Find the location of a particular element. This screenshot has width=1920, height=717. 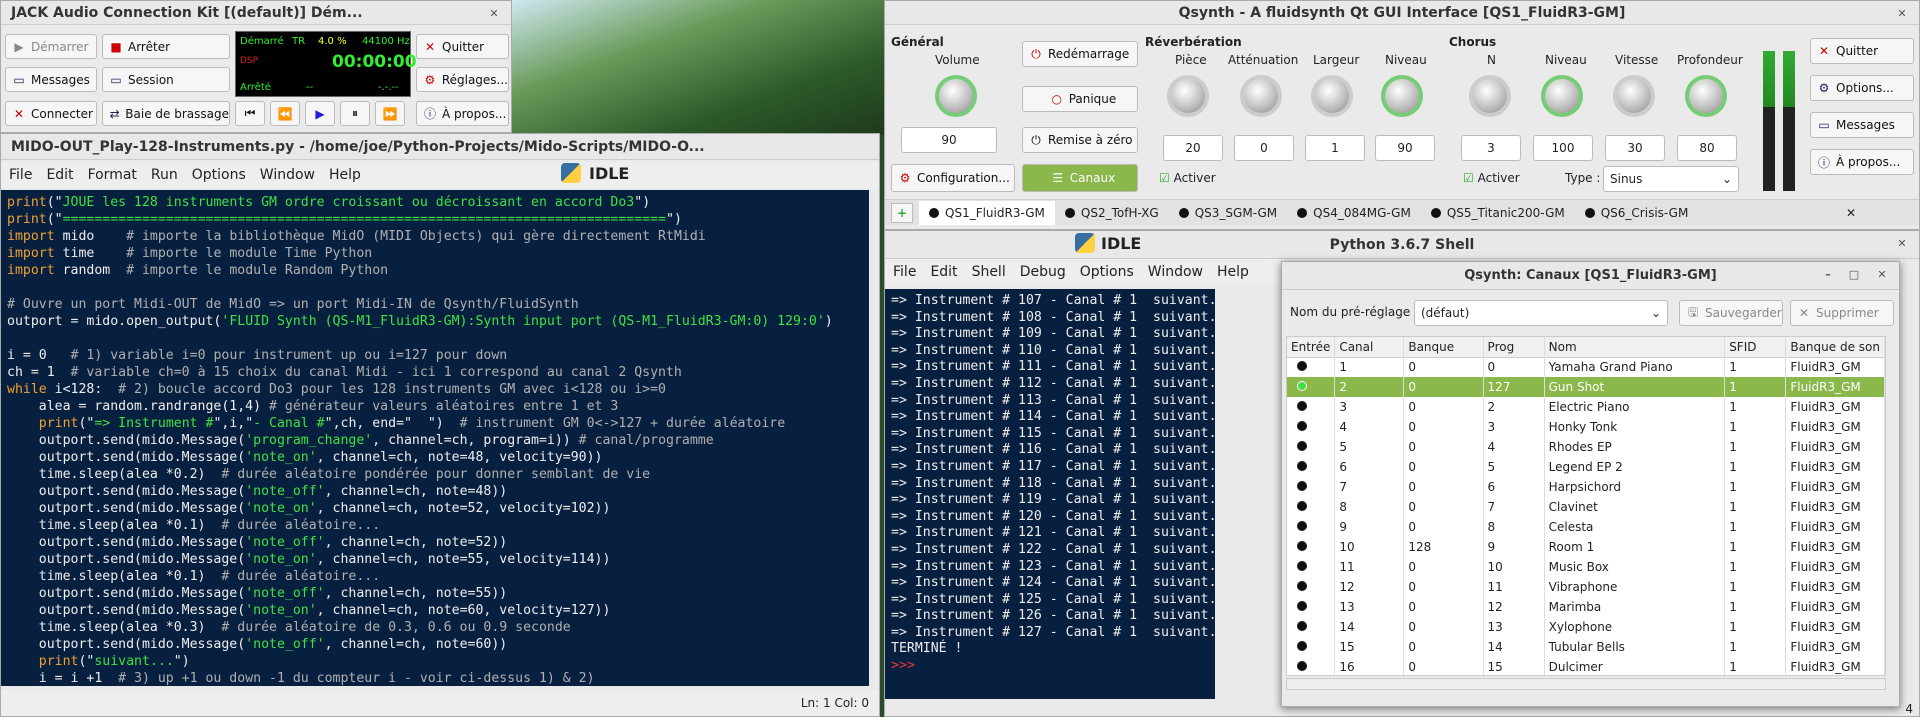

chorus-level-knob is located at coordinates (1562, 96).